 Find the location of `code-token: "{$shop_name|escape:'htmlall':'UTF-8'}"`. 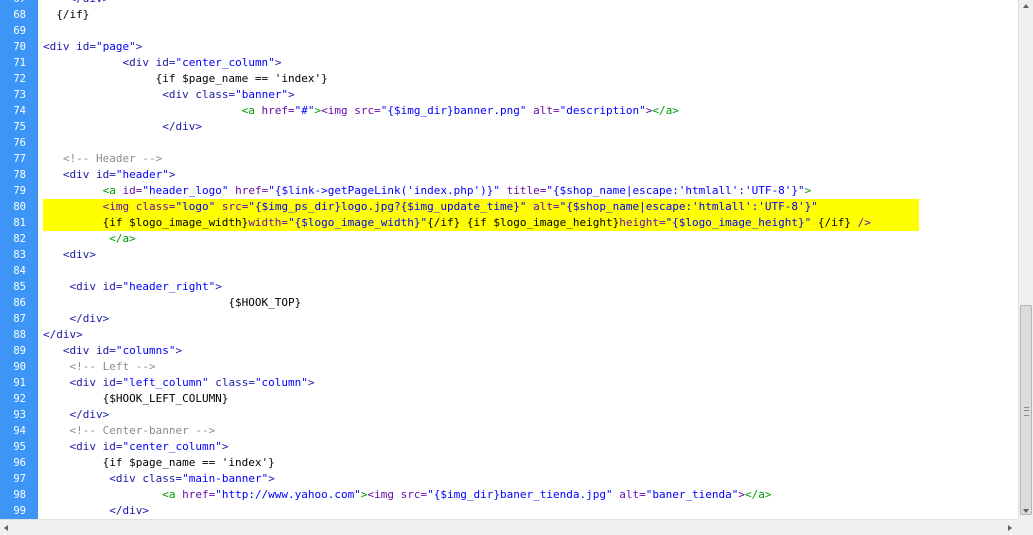

code-token: "{$shop_name|escape:'htmlall':'UTF-8'}" is located at coordinates (688, 206).